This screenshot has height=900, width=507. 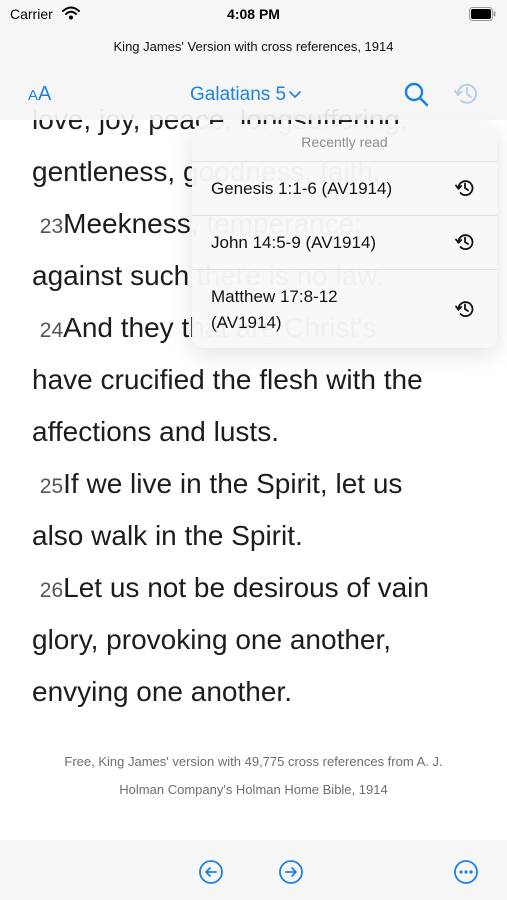 I want to click on popover-title: Recently read, so click(x=344, y=143).